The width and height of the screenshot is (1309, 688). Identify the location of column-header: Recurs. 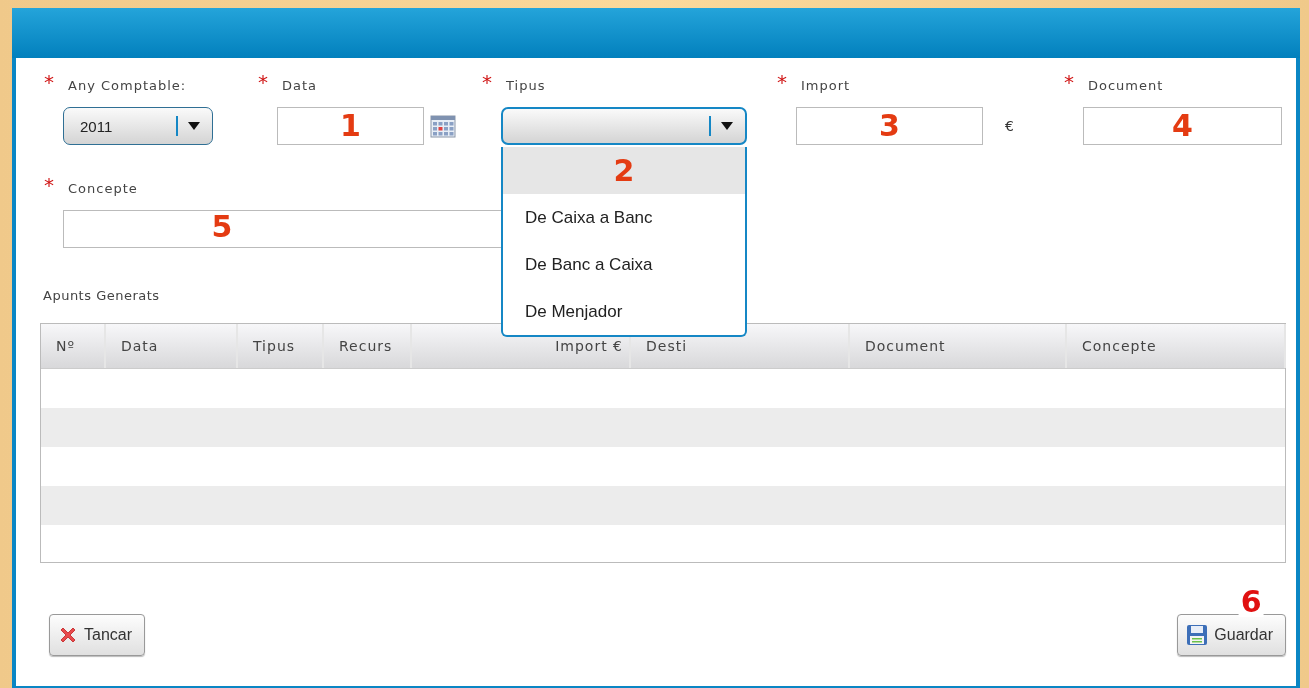
(368, 346).